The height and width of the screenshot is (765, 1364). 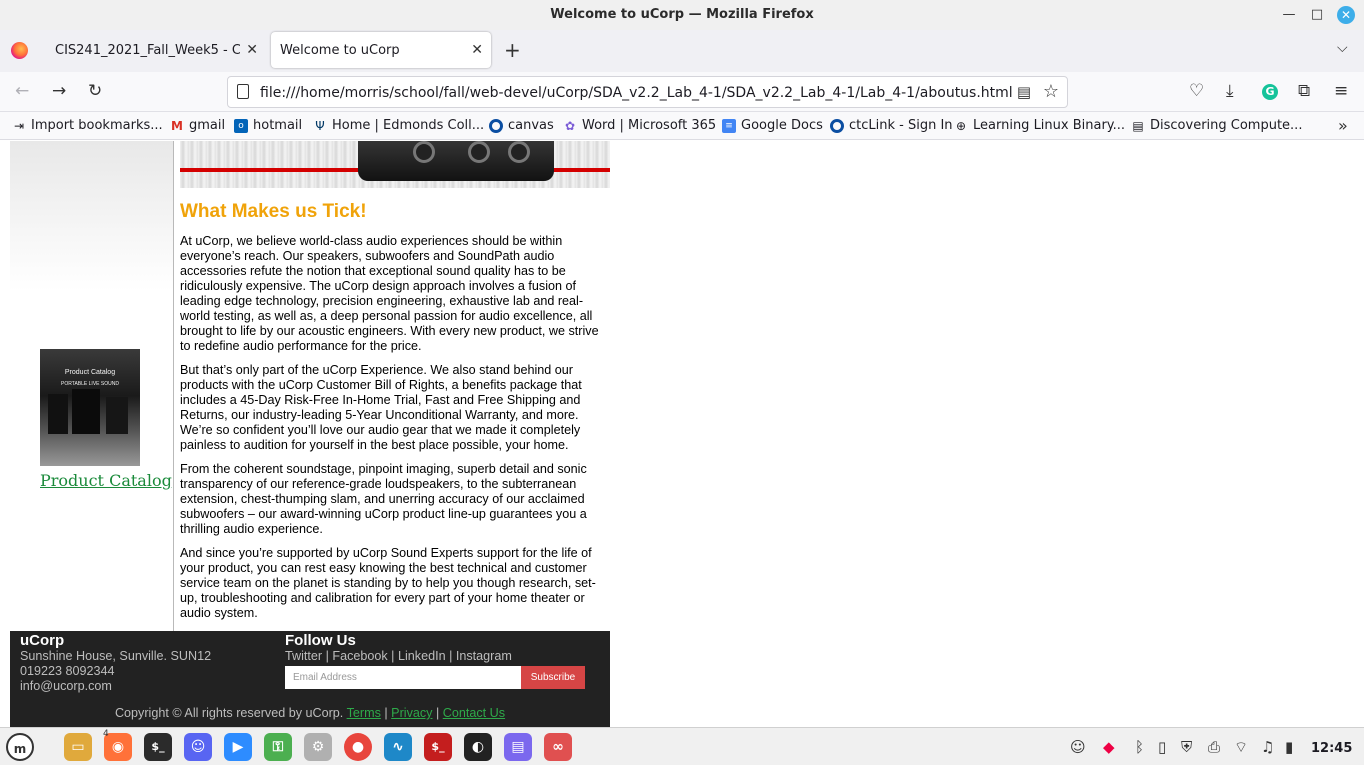 I want to click on bookmark-google-docs: ≡ Google Docs, so click(x=772, y=125).